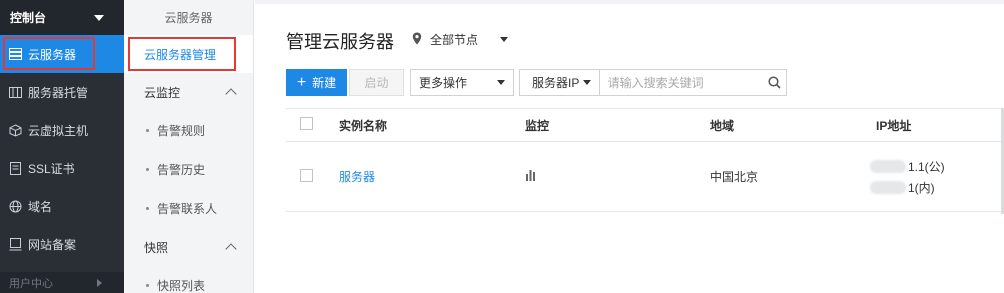  I want to click on header-region: 地域, so click(722, 125).